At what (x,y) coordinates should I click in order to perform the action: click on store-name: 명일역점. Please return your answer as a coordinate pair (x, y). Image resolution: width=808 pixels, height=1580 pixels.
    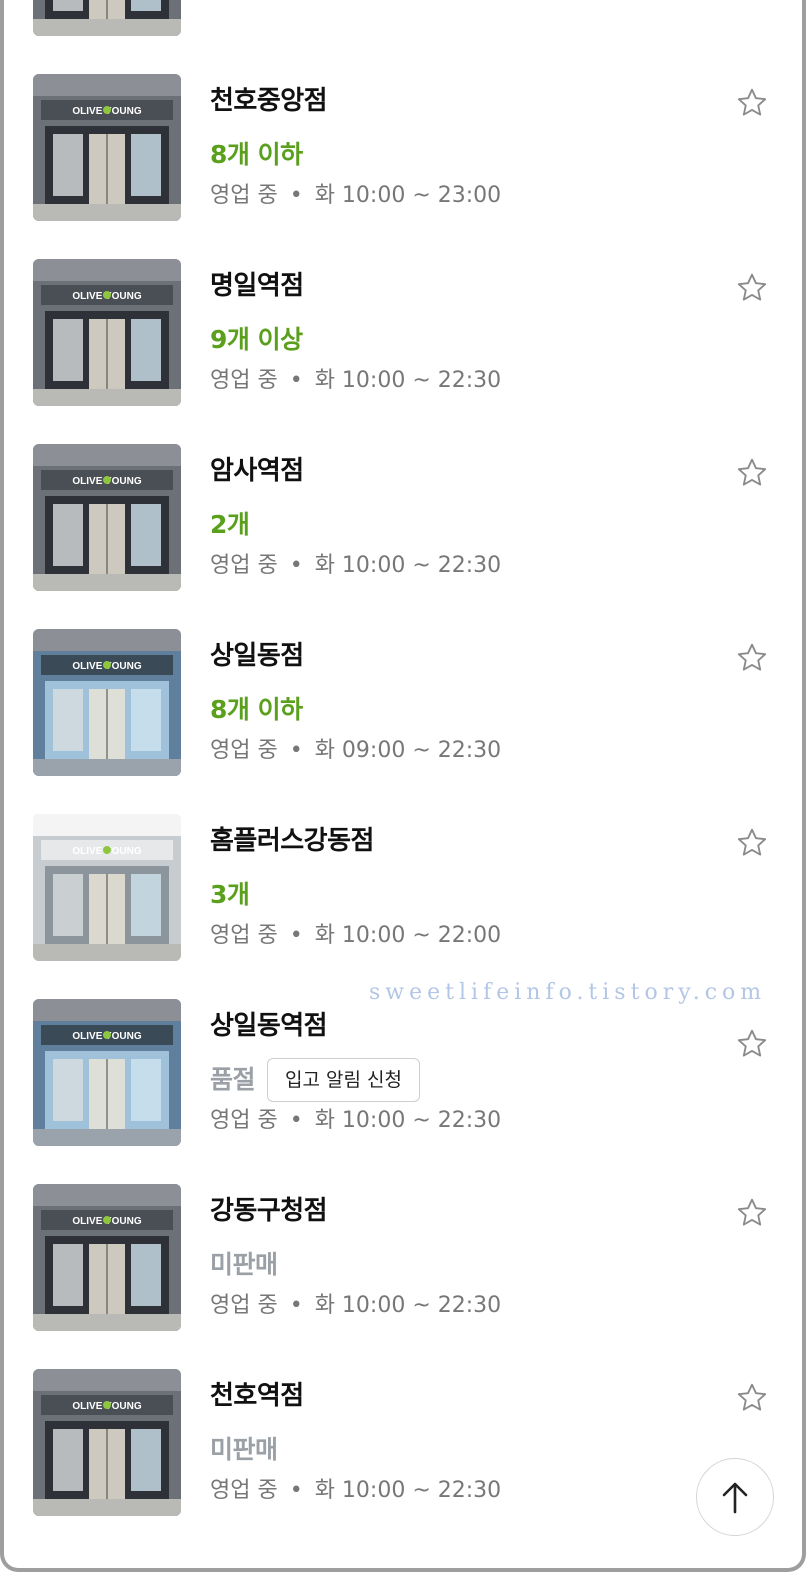
    Looking at the image, I should click on (257, 286).